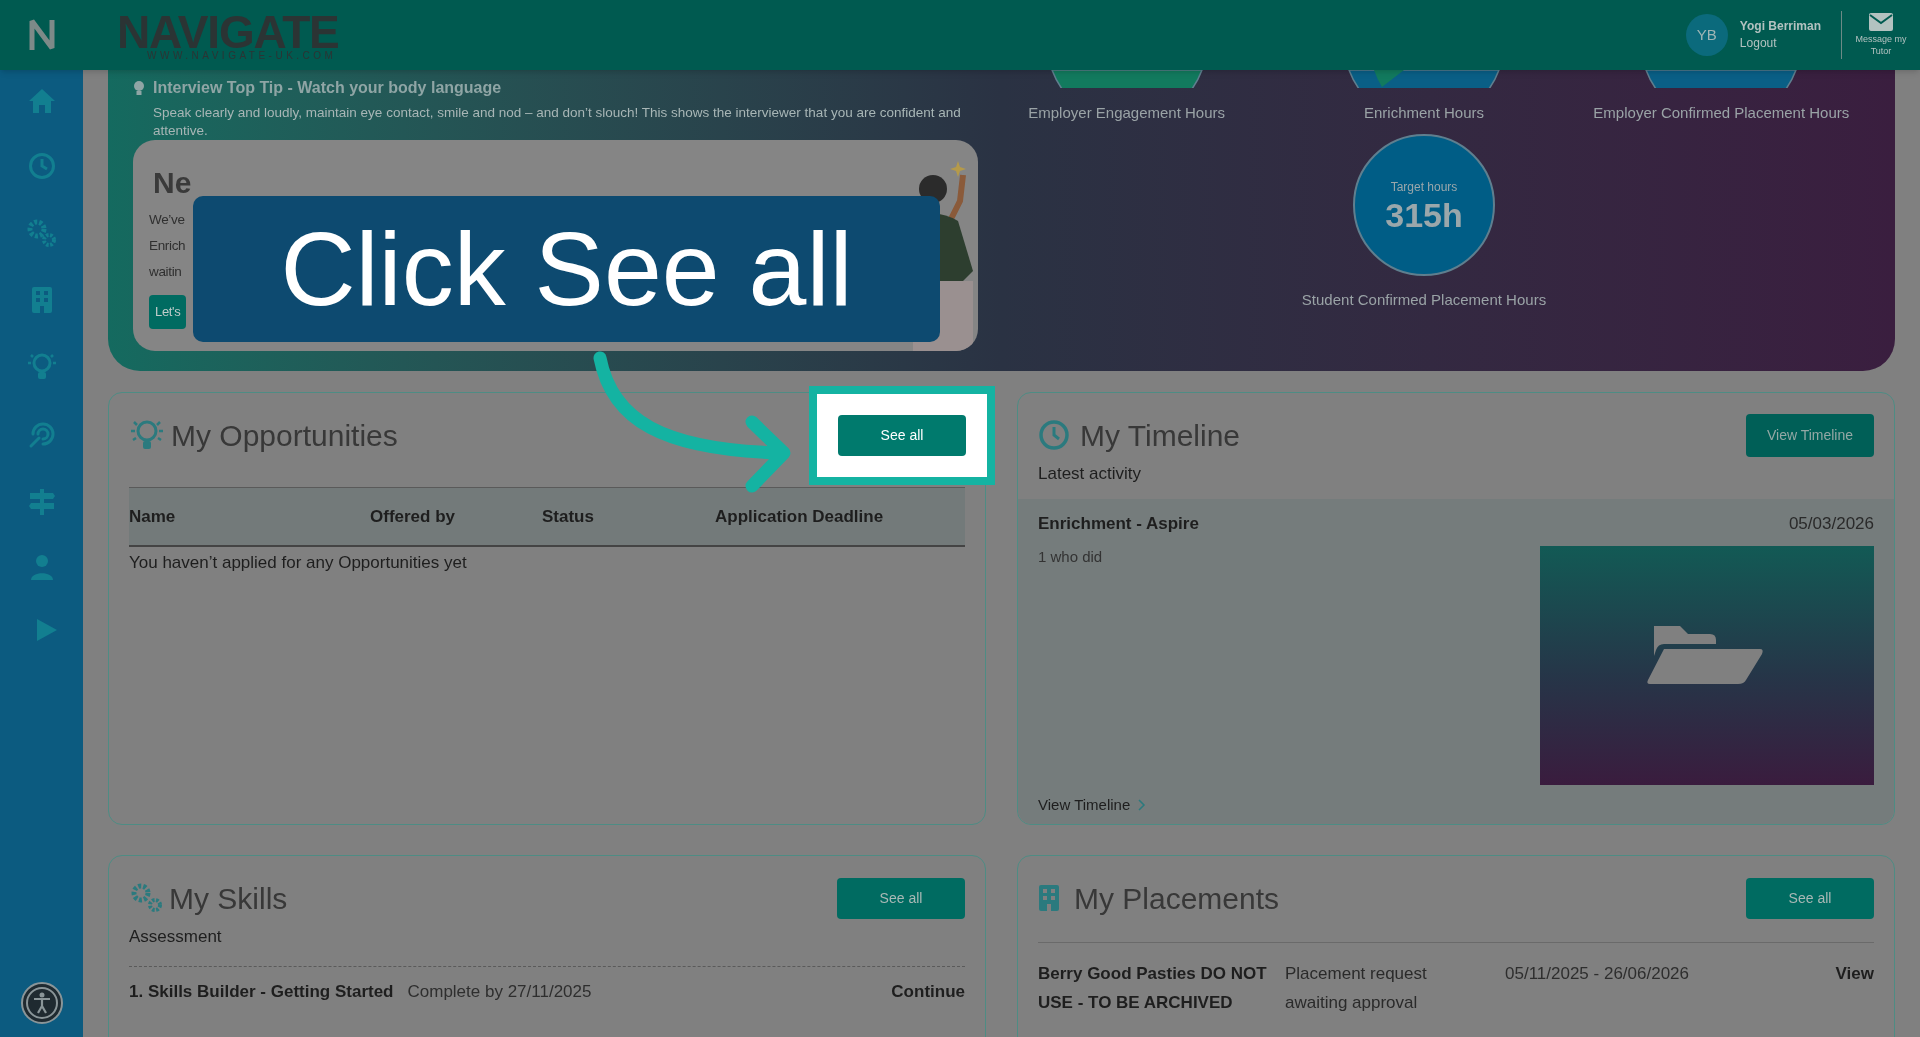 The image size is (1920, 1037). I want to click on target-hours-dial: Target hours 315h, so click(1424, 204).